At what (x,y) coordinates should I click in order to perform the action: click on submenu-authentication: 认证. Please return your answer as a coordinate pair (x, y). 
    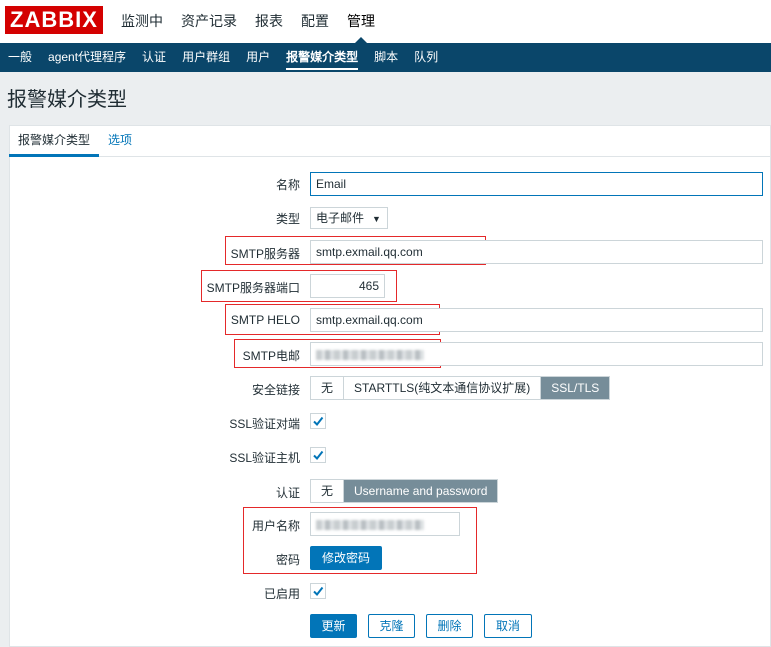
    Looking at the image, I should click on (154, 57).